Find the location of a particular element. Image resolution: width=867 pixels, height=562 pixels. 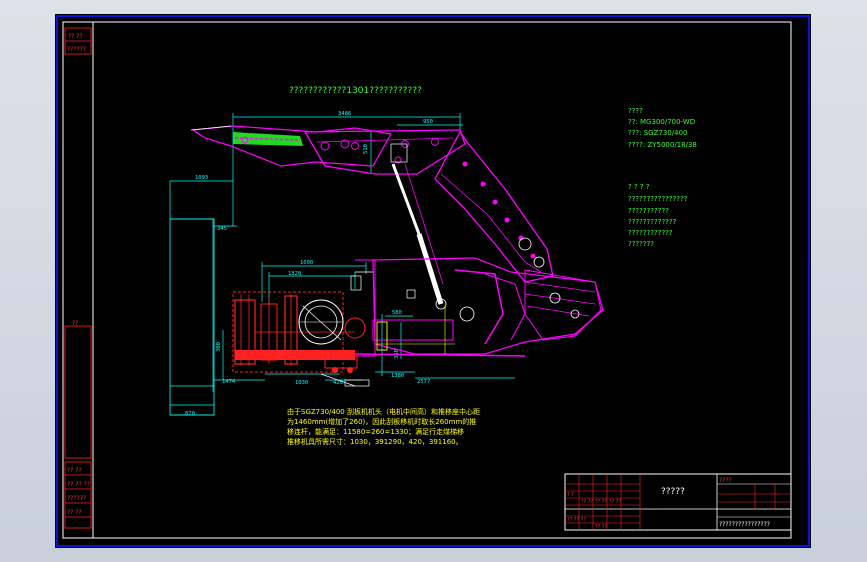

notes-line-5: ??????? is located at coordinates (641, 244).